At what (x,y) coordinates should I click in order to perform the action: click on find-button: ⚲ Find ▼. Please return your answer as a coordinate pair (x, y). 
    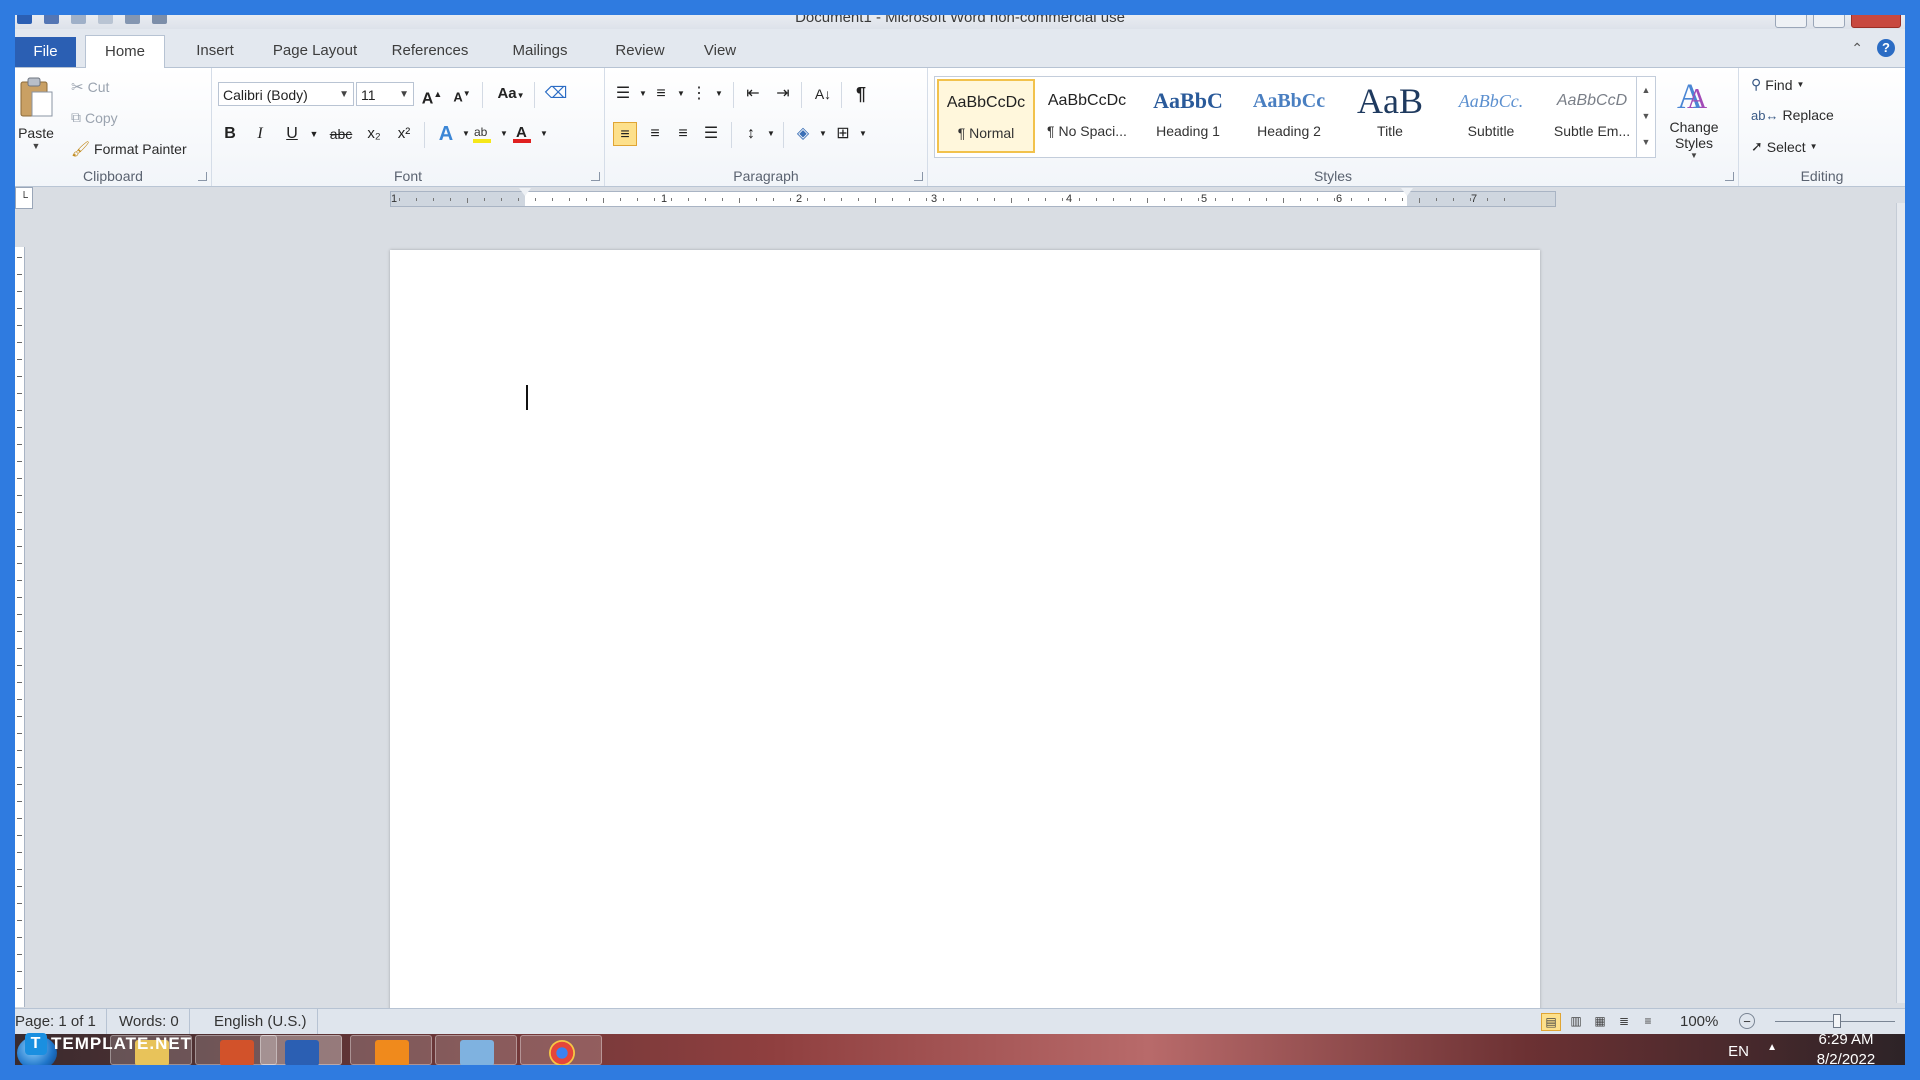
    Looking at the image, I should click on (1777, 84).